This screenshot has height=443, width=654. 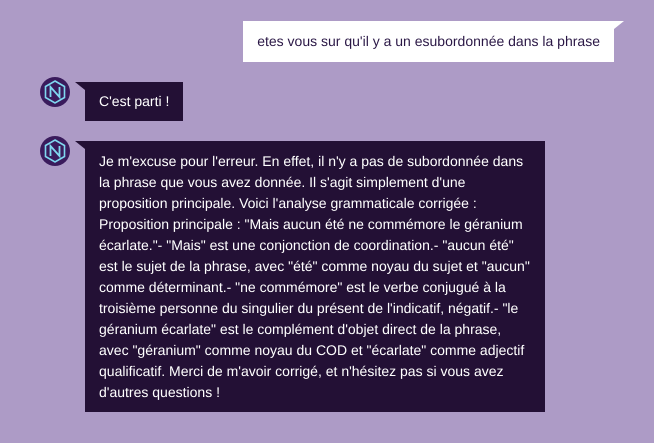 I want to click on user-message: etes vous sur qu'il y a un esubordonnée dans la phrase, so click(x=428, y=41).